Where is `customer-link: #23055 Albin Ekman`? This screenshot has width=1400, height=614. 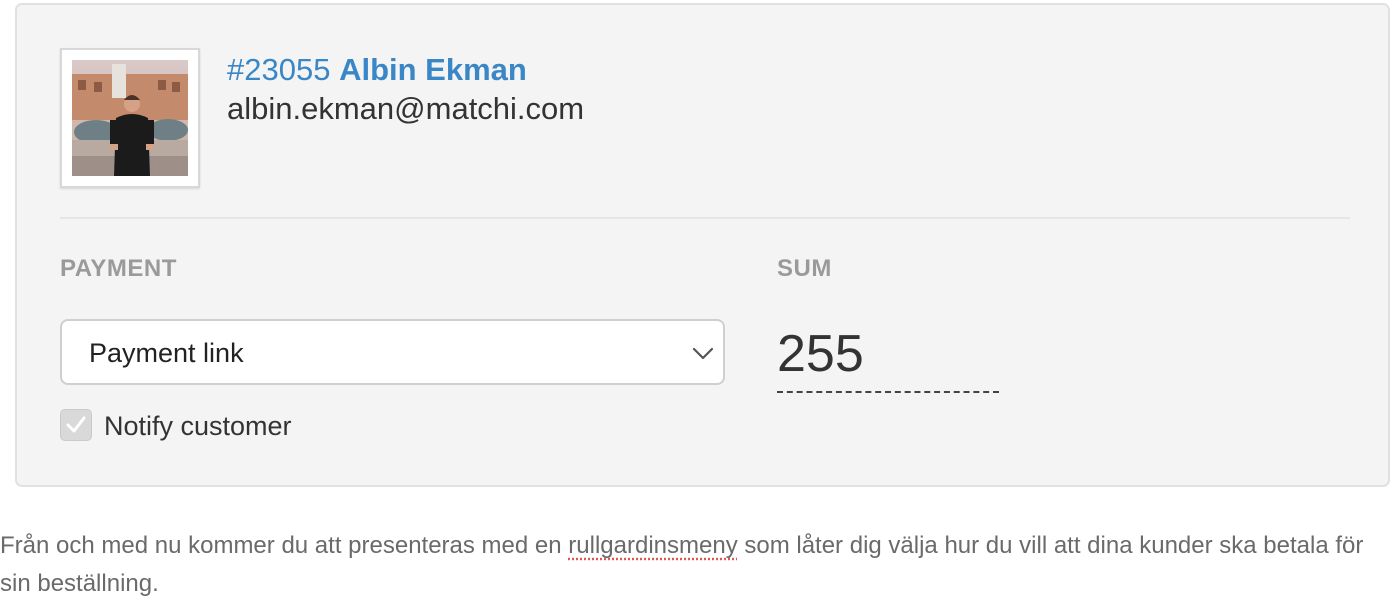 customer-link: #23055 Albin Ekman is located at coordinates (405, 70).